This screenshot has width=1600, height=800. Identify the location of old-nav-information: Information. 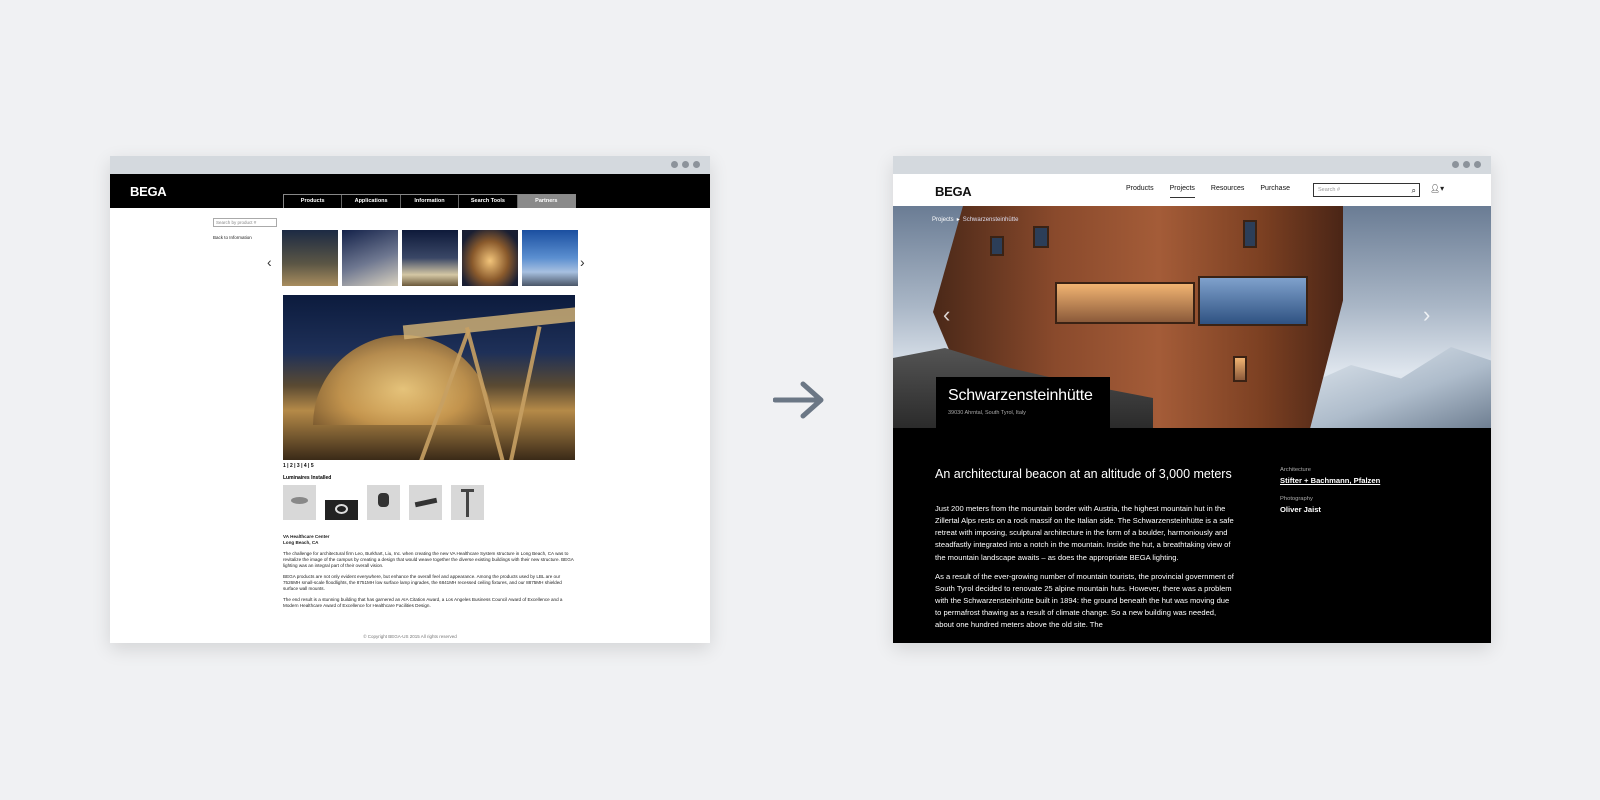
(430, 201).